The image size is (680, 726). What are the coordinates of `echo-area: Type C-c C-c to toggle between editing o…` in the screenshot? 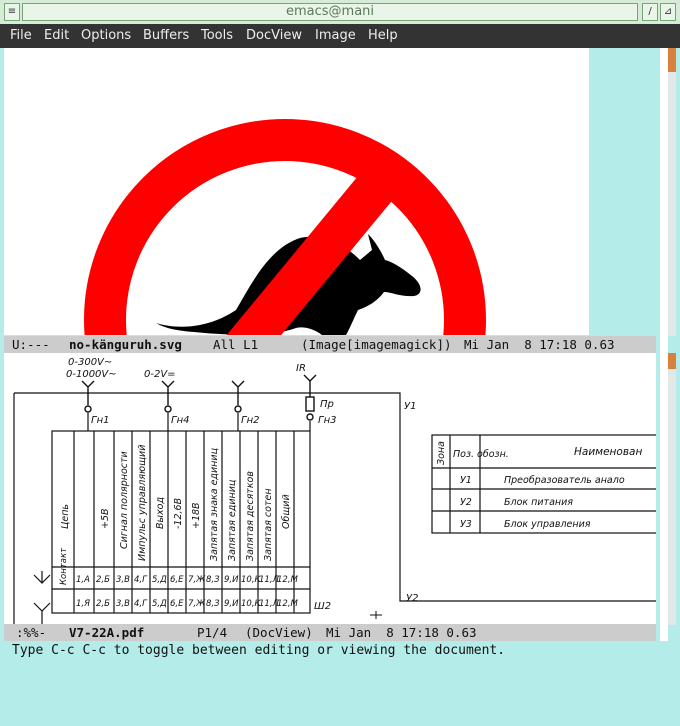 It's located at (340, 652).